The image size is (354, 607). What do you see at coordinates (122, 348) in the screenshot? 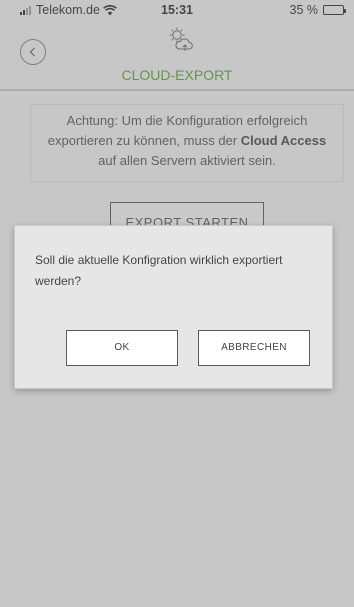
I see `ok-button: OK` at bounding box center [122, 348].